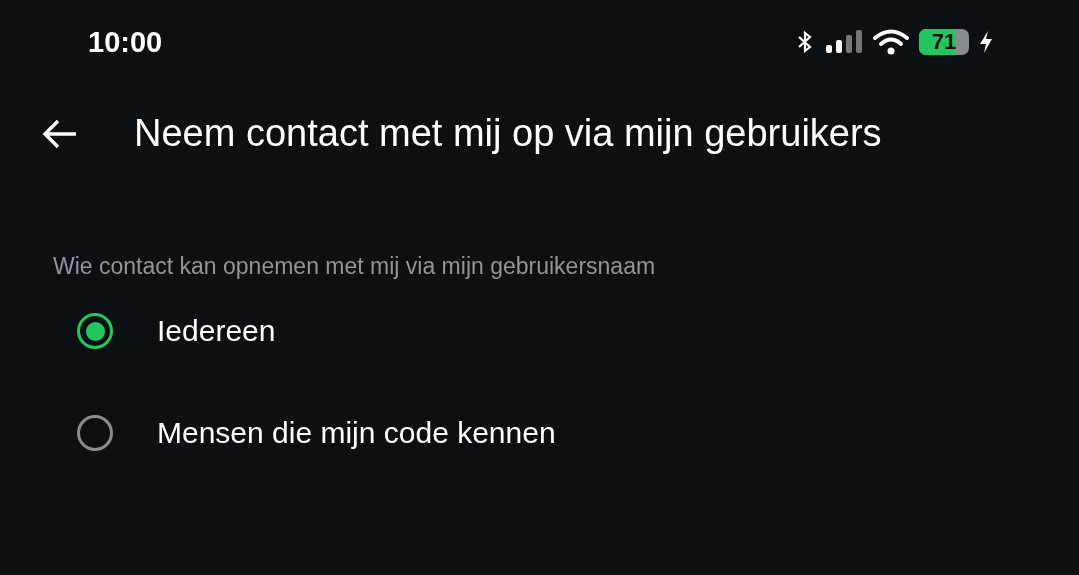  I want to click on section-label: Wie contact kan opnemen met mij via mijn gebruikersnaam, so click(354, 266).